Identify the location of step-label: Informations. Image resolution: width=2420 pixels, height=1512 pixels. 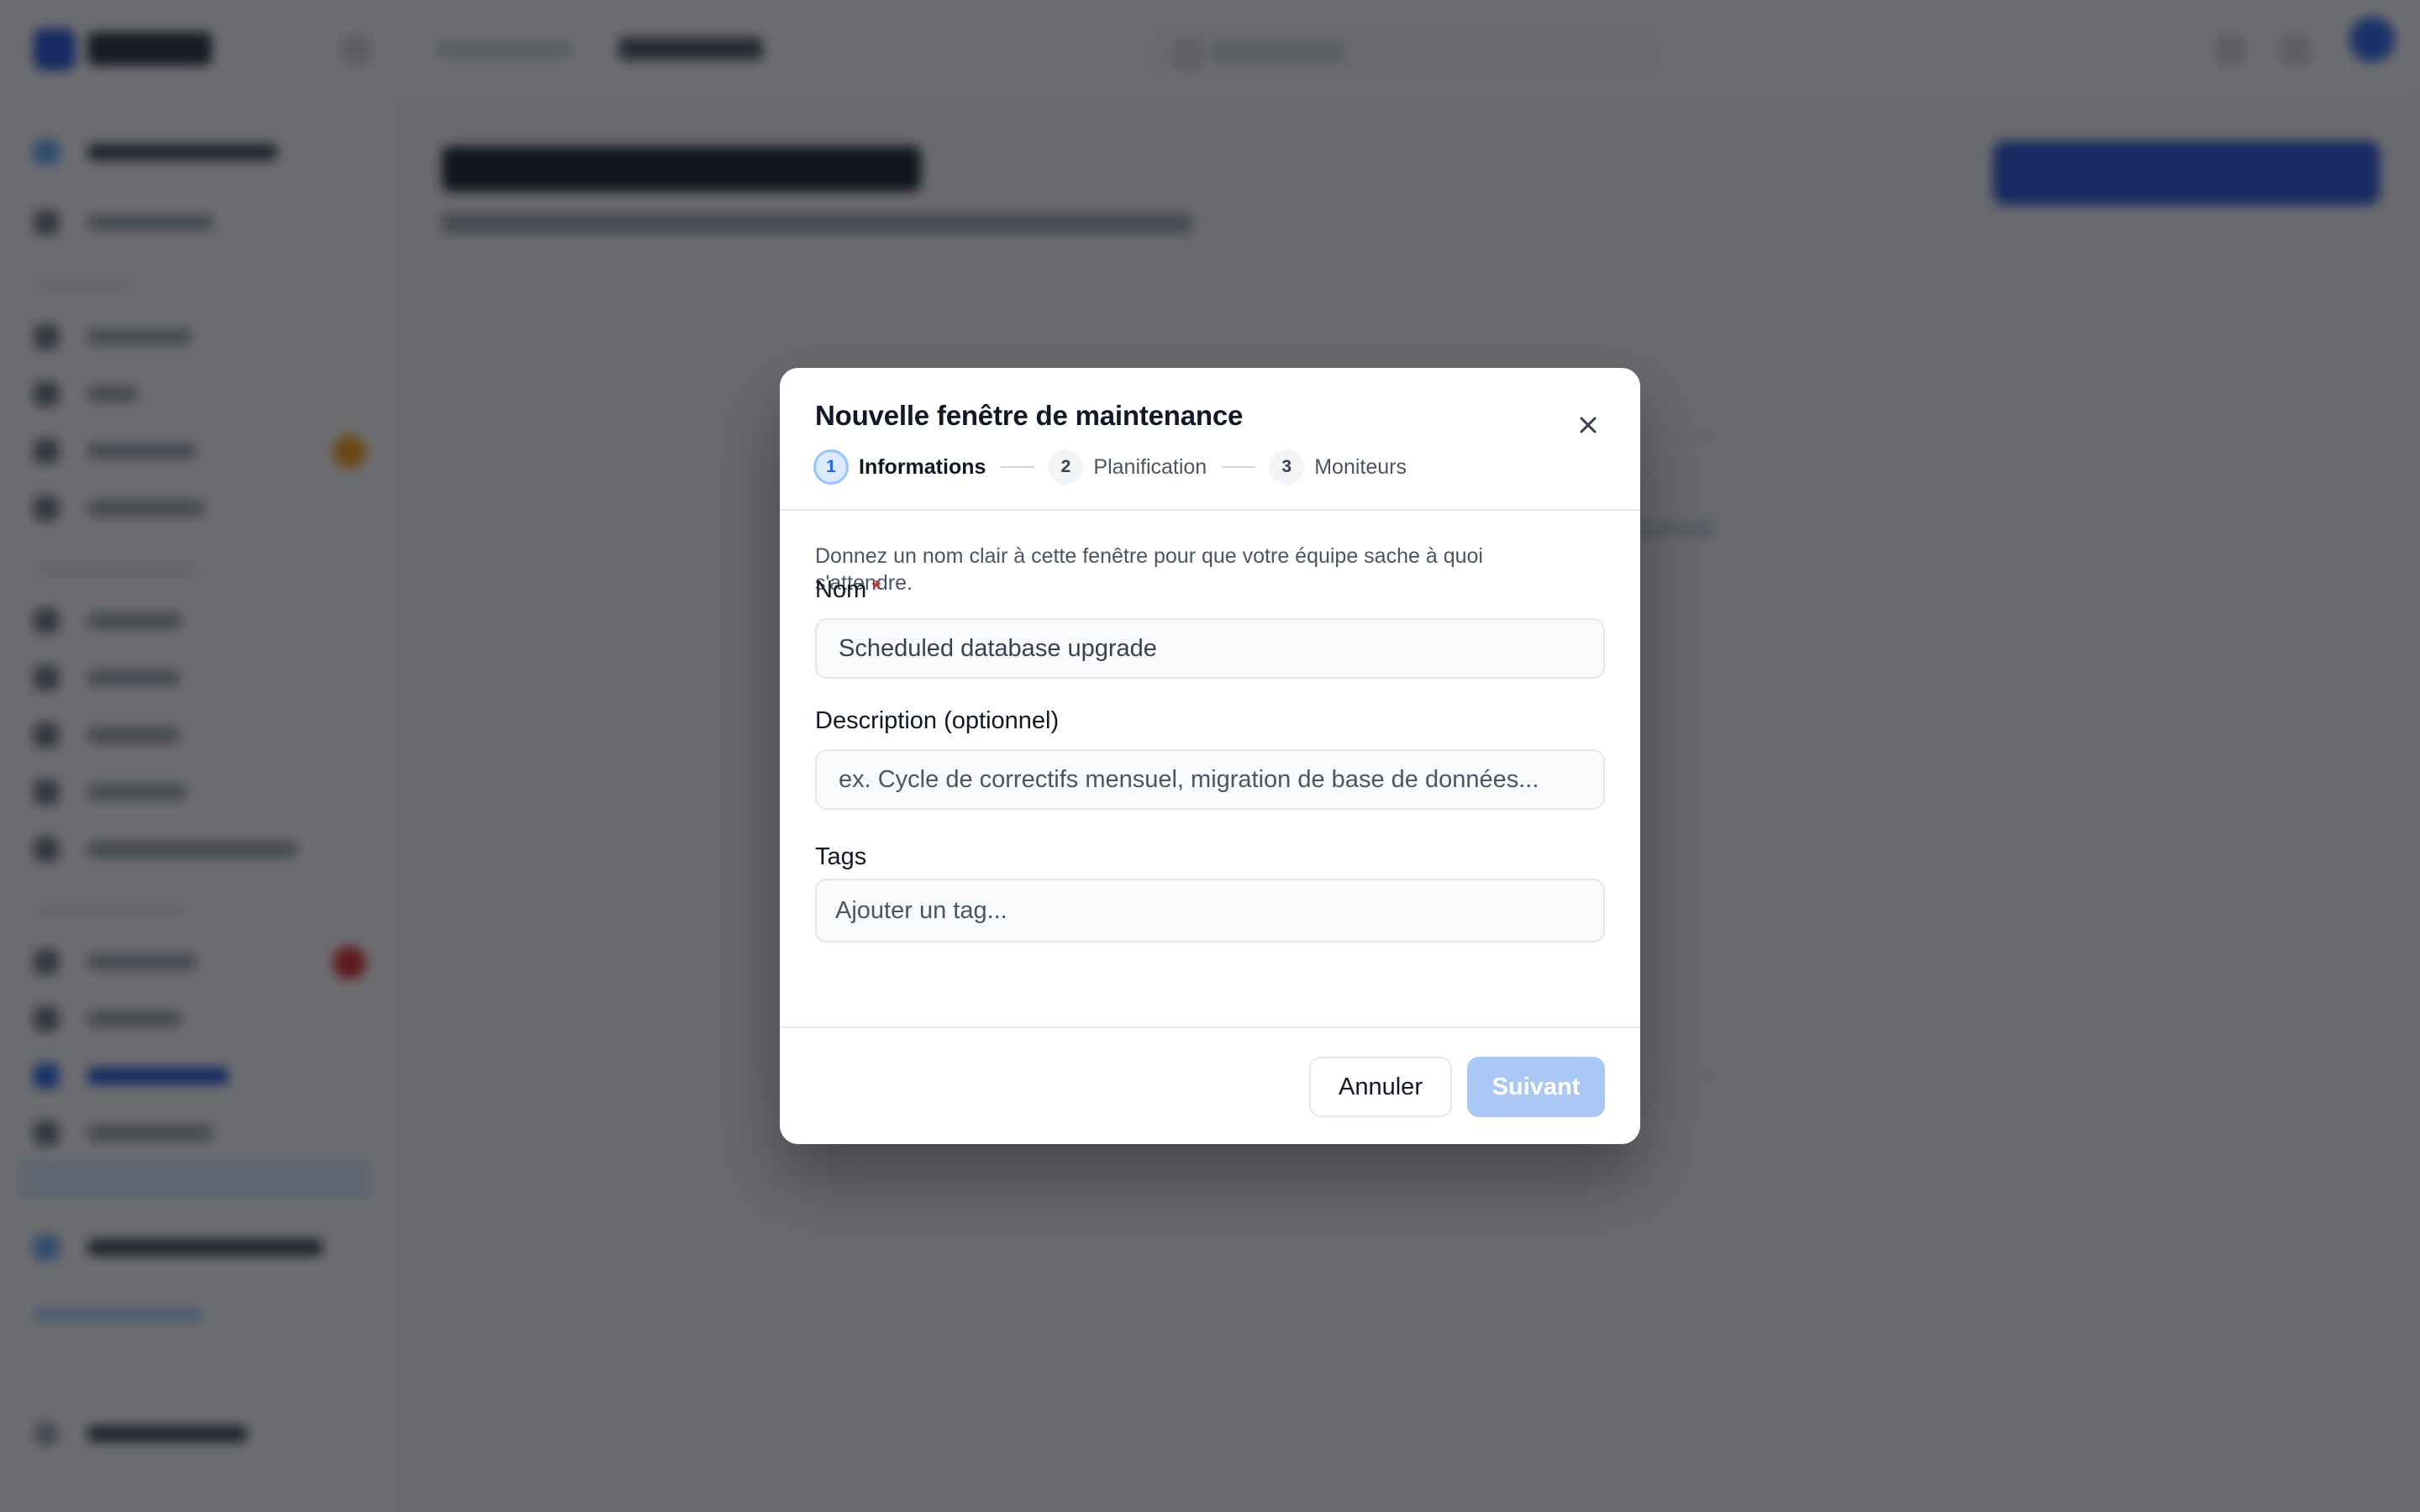
(923, 466).